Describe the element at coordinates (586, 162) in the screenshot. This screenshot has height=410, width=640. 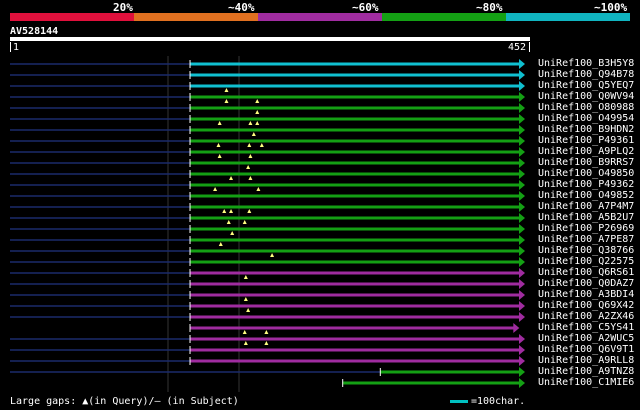
I see `hit-label: UniRef100_B9RRS7` at that location.